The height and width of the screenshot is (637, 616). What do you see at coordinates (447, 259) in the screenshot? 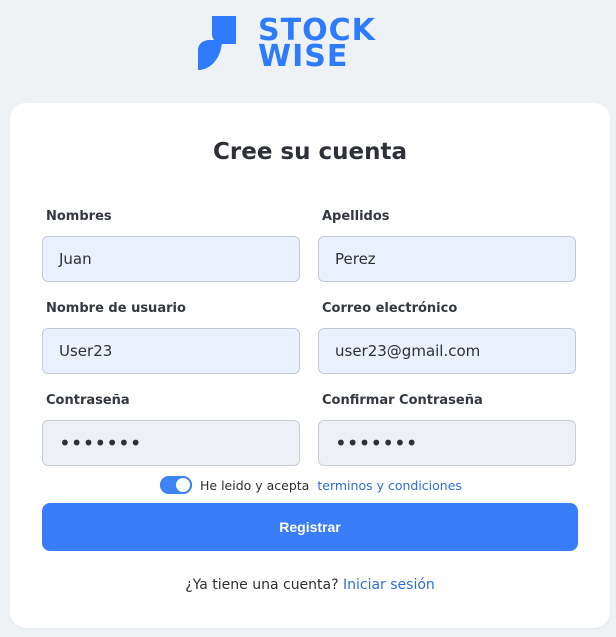
I see `last-name-input: Perez` at bounding box center [447, 259].